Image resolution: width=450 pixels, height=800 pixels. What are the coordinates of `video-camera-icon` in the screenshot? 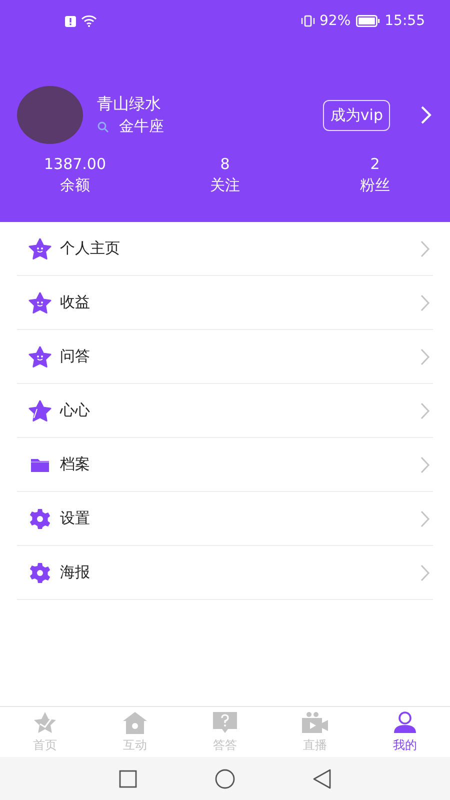 It's located at (315, 722).